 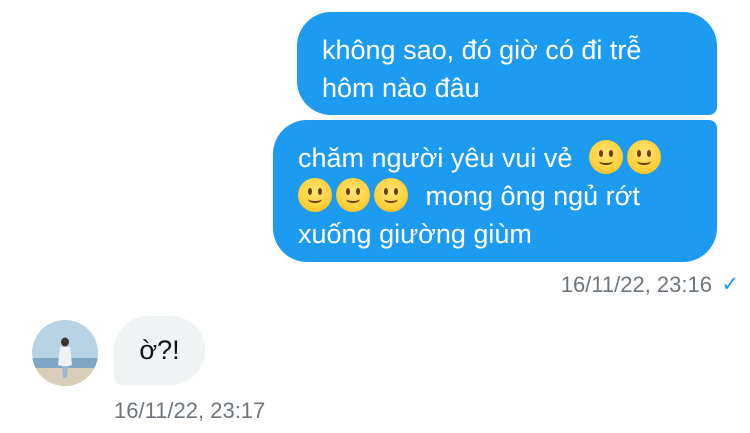 I want to click on message-text: ờ?!, so click(x=159, y=350).